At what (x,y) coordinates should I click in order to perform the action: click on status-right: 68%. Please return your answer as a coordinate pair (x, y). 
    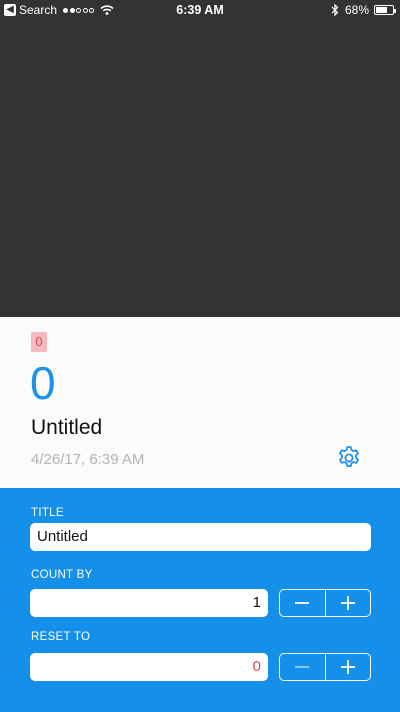
    Looking at the image, I should click on (363, 10).